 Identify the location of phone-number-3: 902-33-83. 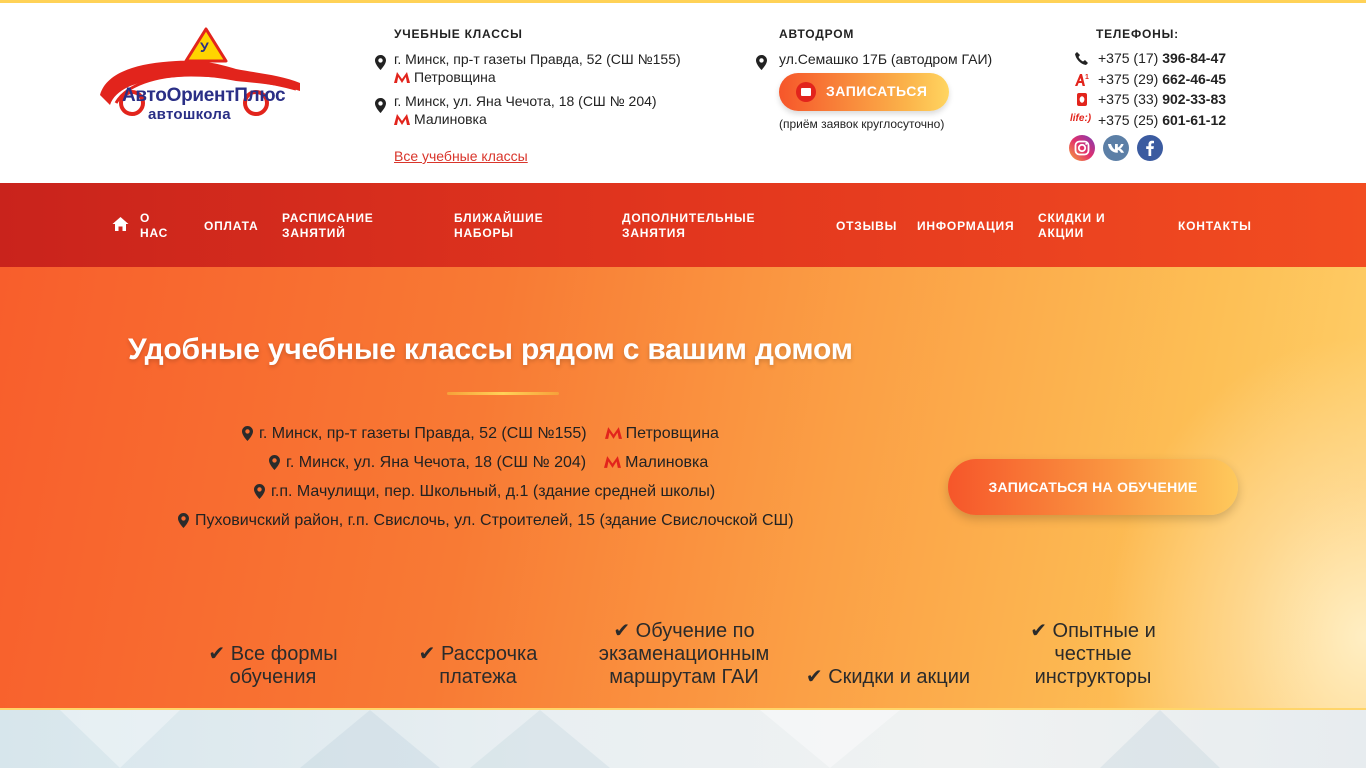
(1194, 99).